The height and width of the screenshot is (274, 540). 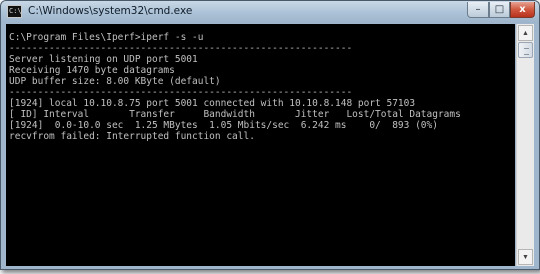 I want to click on cmd-icon: C:\, so click(x=14, y=11).